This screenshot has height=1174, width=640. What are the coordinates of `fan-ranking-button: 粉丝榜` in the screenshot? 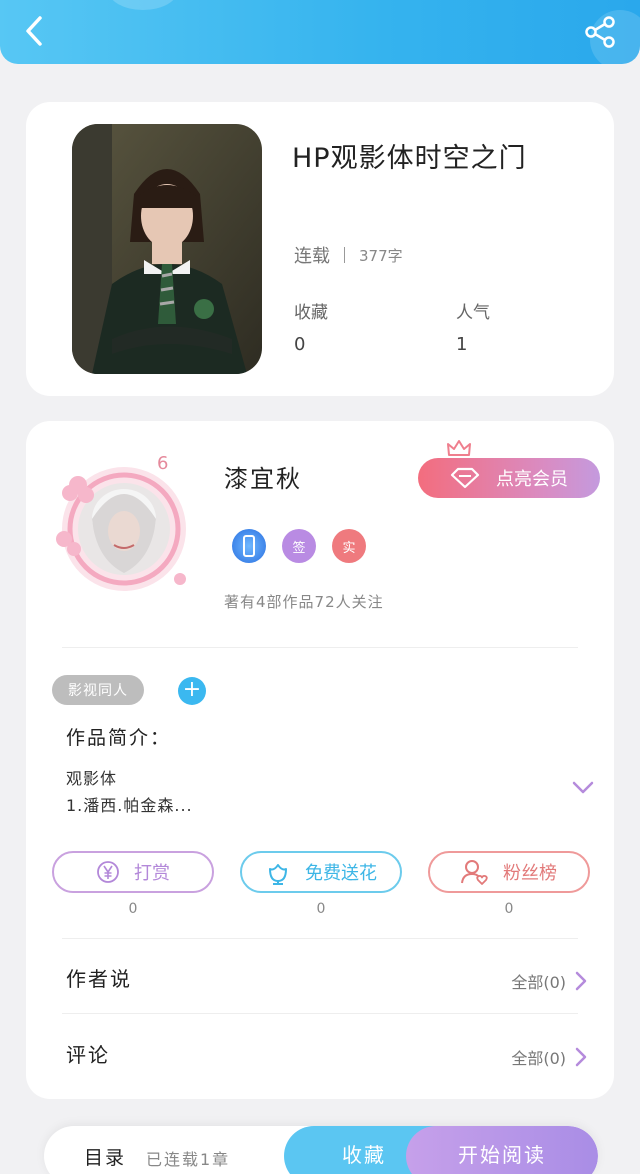 It's located at (509, 872).